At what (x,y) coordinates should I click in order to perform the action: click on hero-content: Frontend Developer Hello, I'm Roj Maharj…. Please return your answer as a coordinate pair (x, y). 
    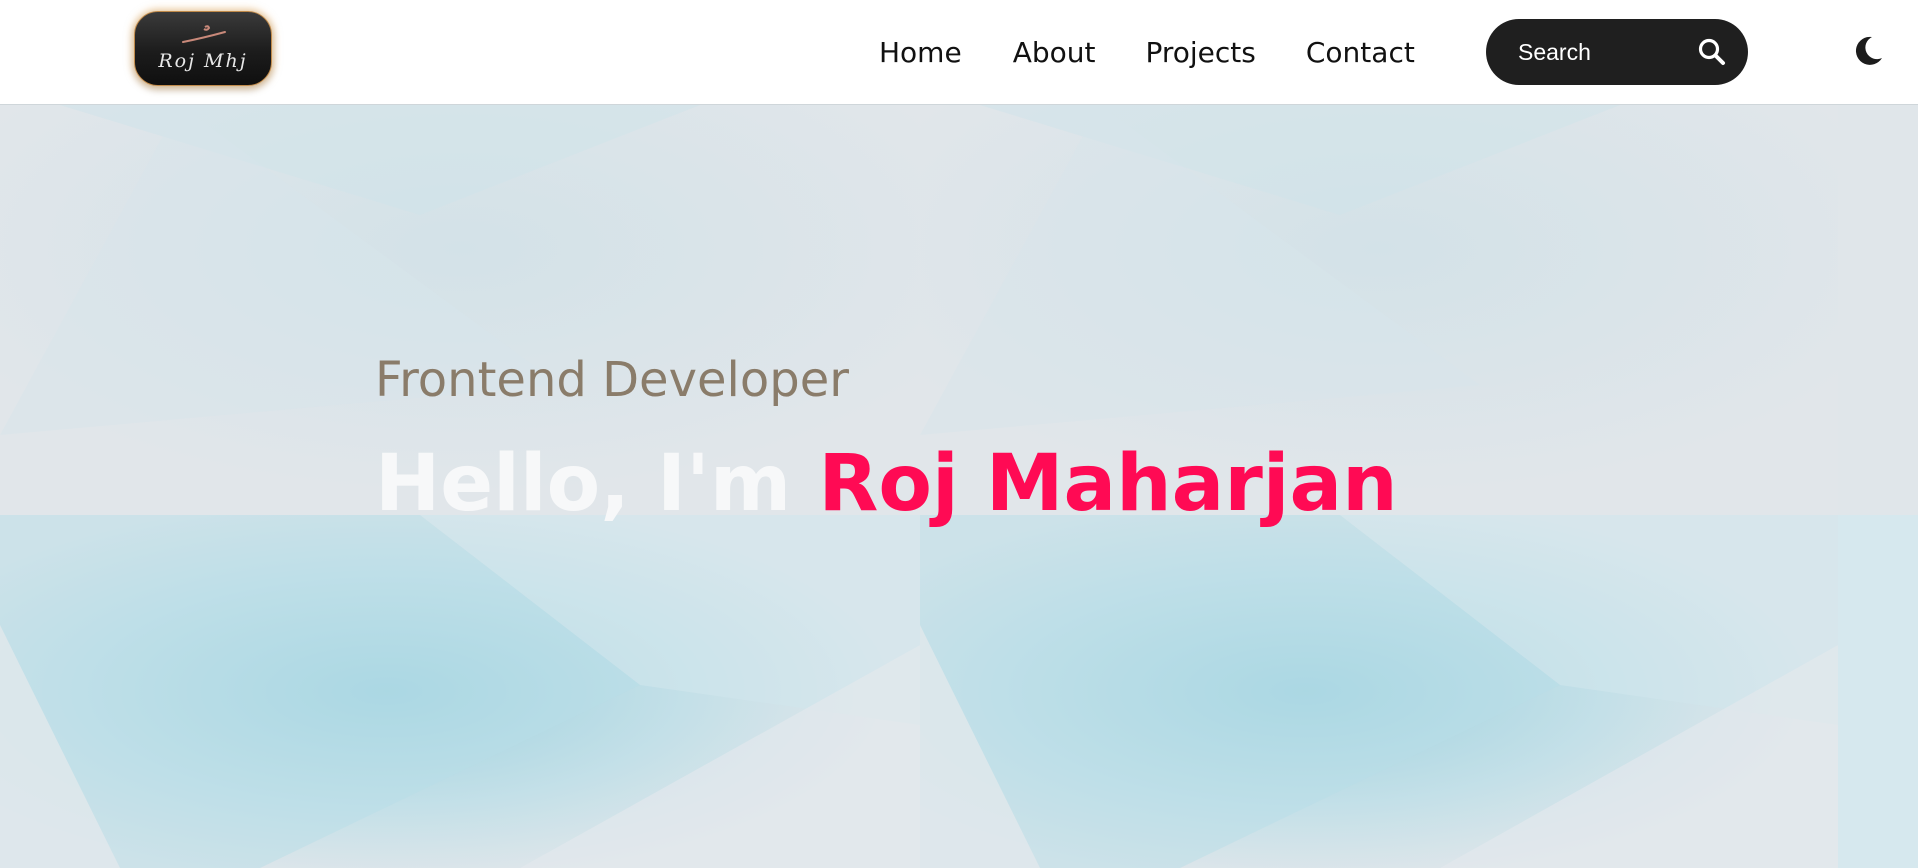
    Looking at the image, I should click on (886, 441).